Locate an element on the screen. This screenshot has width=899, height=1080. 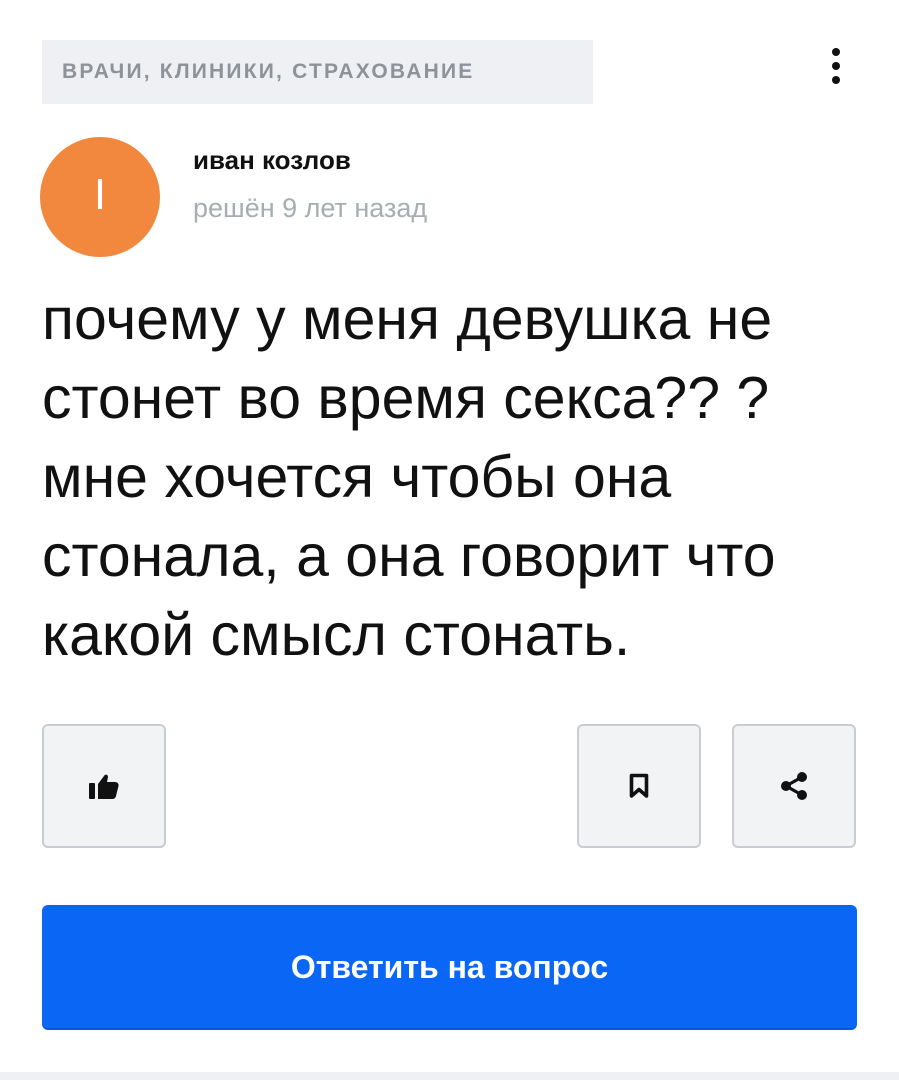
thumbs-up-icon is located at coordinates (104, 786).